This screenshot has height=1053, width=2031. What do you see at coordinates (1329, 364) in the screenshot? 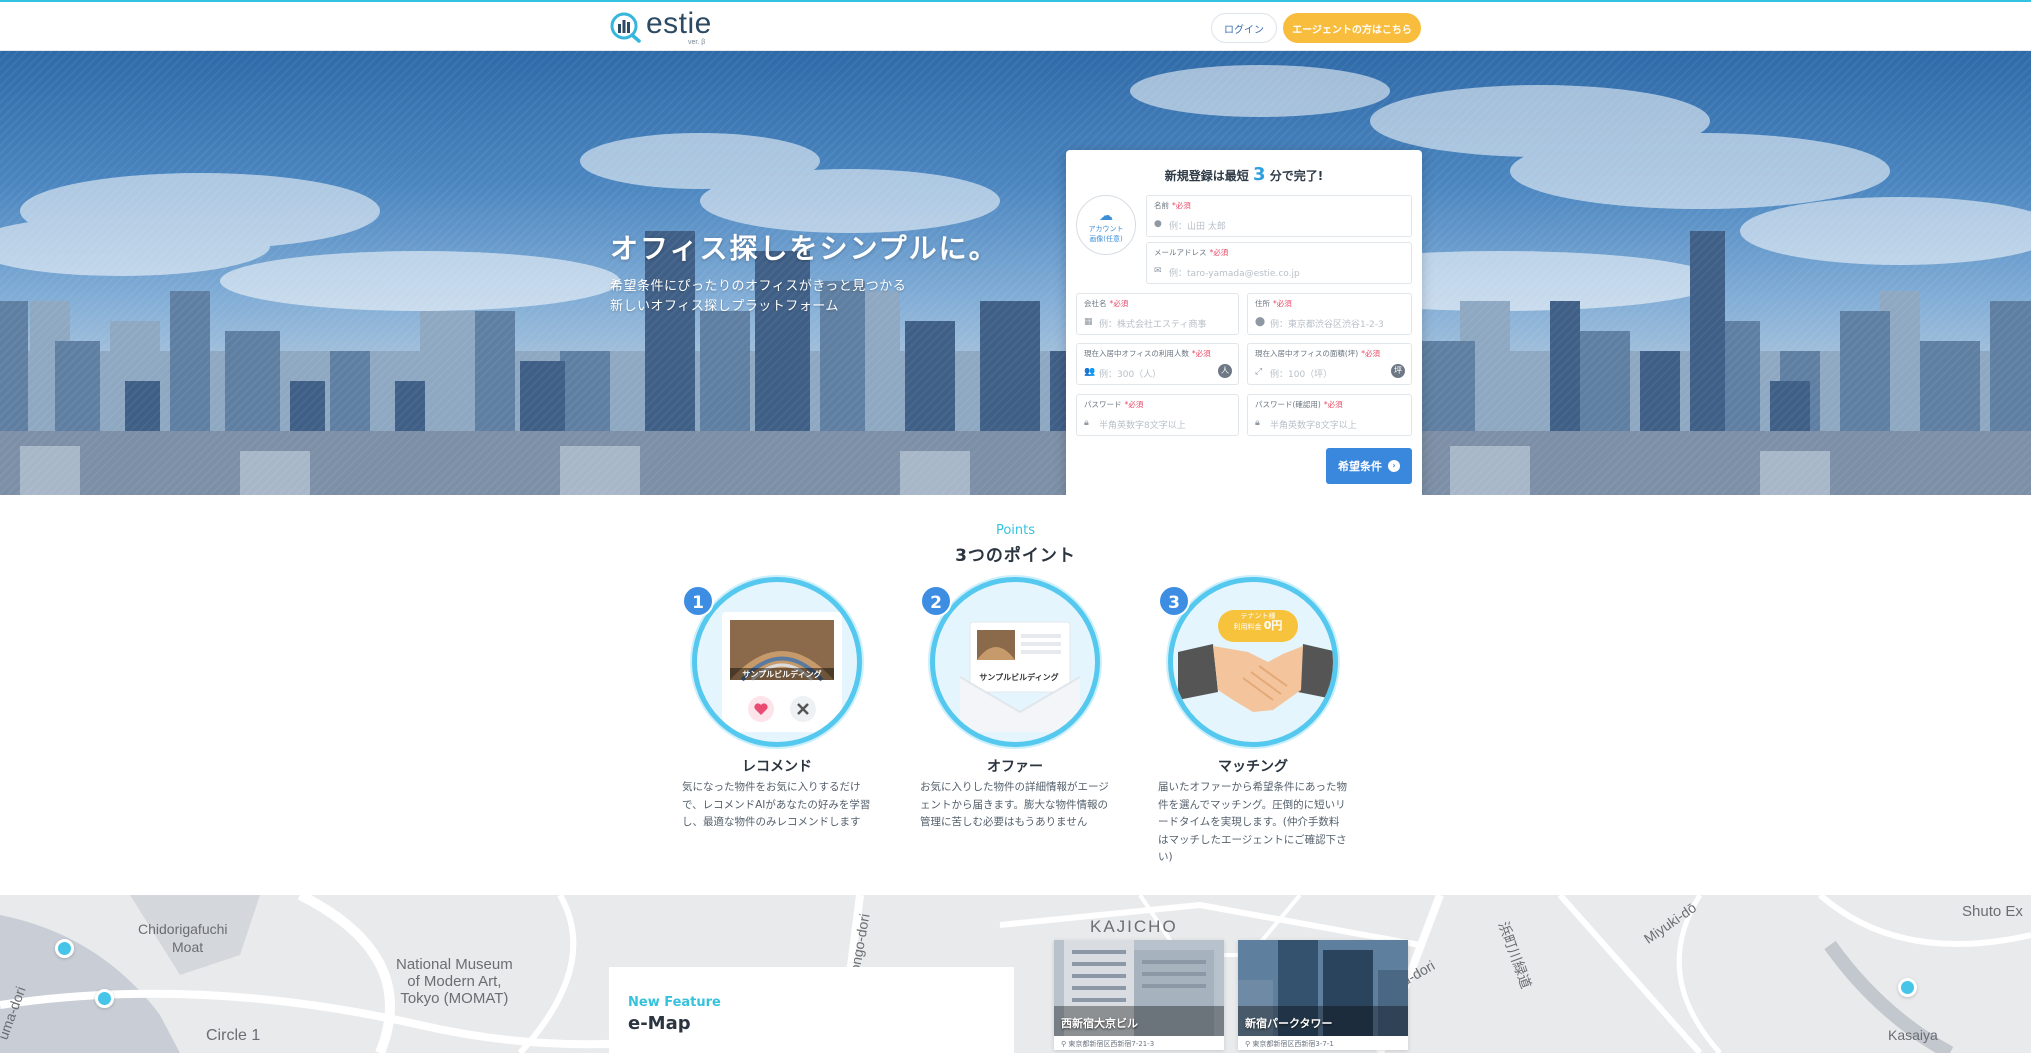
I see `area-field: 現在入居中オフィスの面積(坪) *必須 ⤢ 例：100（坪） 坪` at bounding box center [1329, 364].